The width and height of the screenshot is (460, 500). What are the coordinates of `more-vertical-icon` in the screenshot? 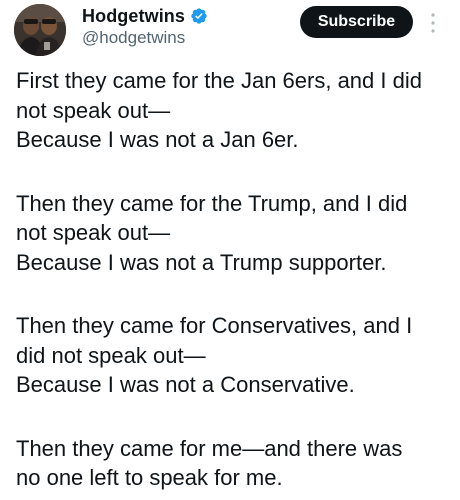 It's located at (433, 23).